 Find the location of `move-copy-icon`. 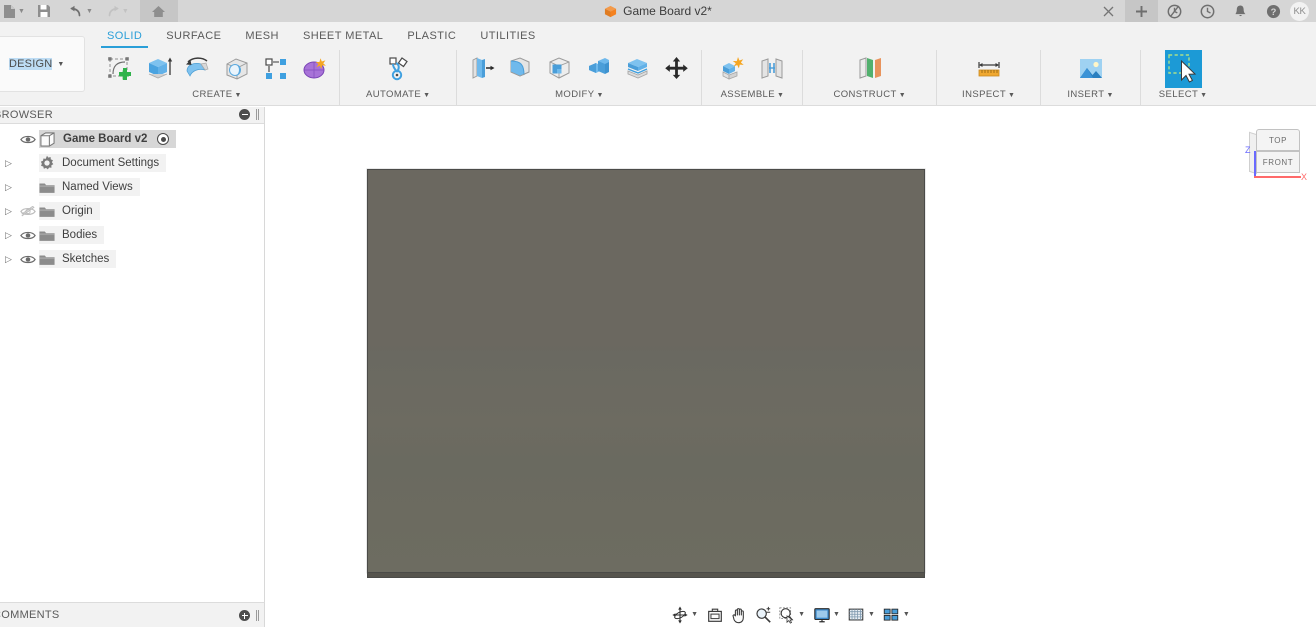

move-copy-icon is located at coordinates (676, 68).